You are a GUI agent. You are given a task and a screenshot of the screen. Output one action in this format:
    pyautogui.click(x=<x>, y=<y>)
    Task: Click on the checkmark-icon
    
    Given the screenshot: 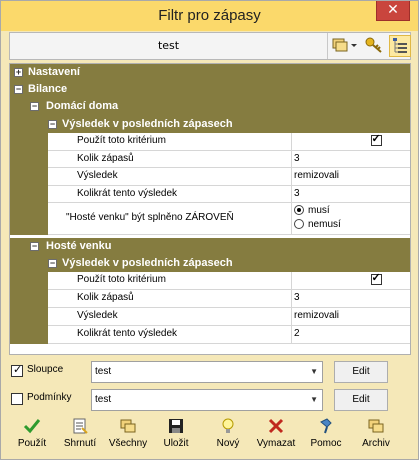 What is the action you would take?
    pyautogui.click(x=32, y=427)
    